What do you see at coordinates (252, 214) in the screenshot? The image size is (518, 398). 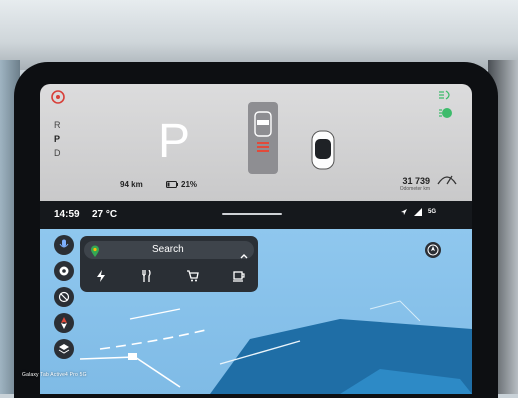 I see `drag-handle` at bounding box center [252, 214].